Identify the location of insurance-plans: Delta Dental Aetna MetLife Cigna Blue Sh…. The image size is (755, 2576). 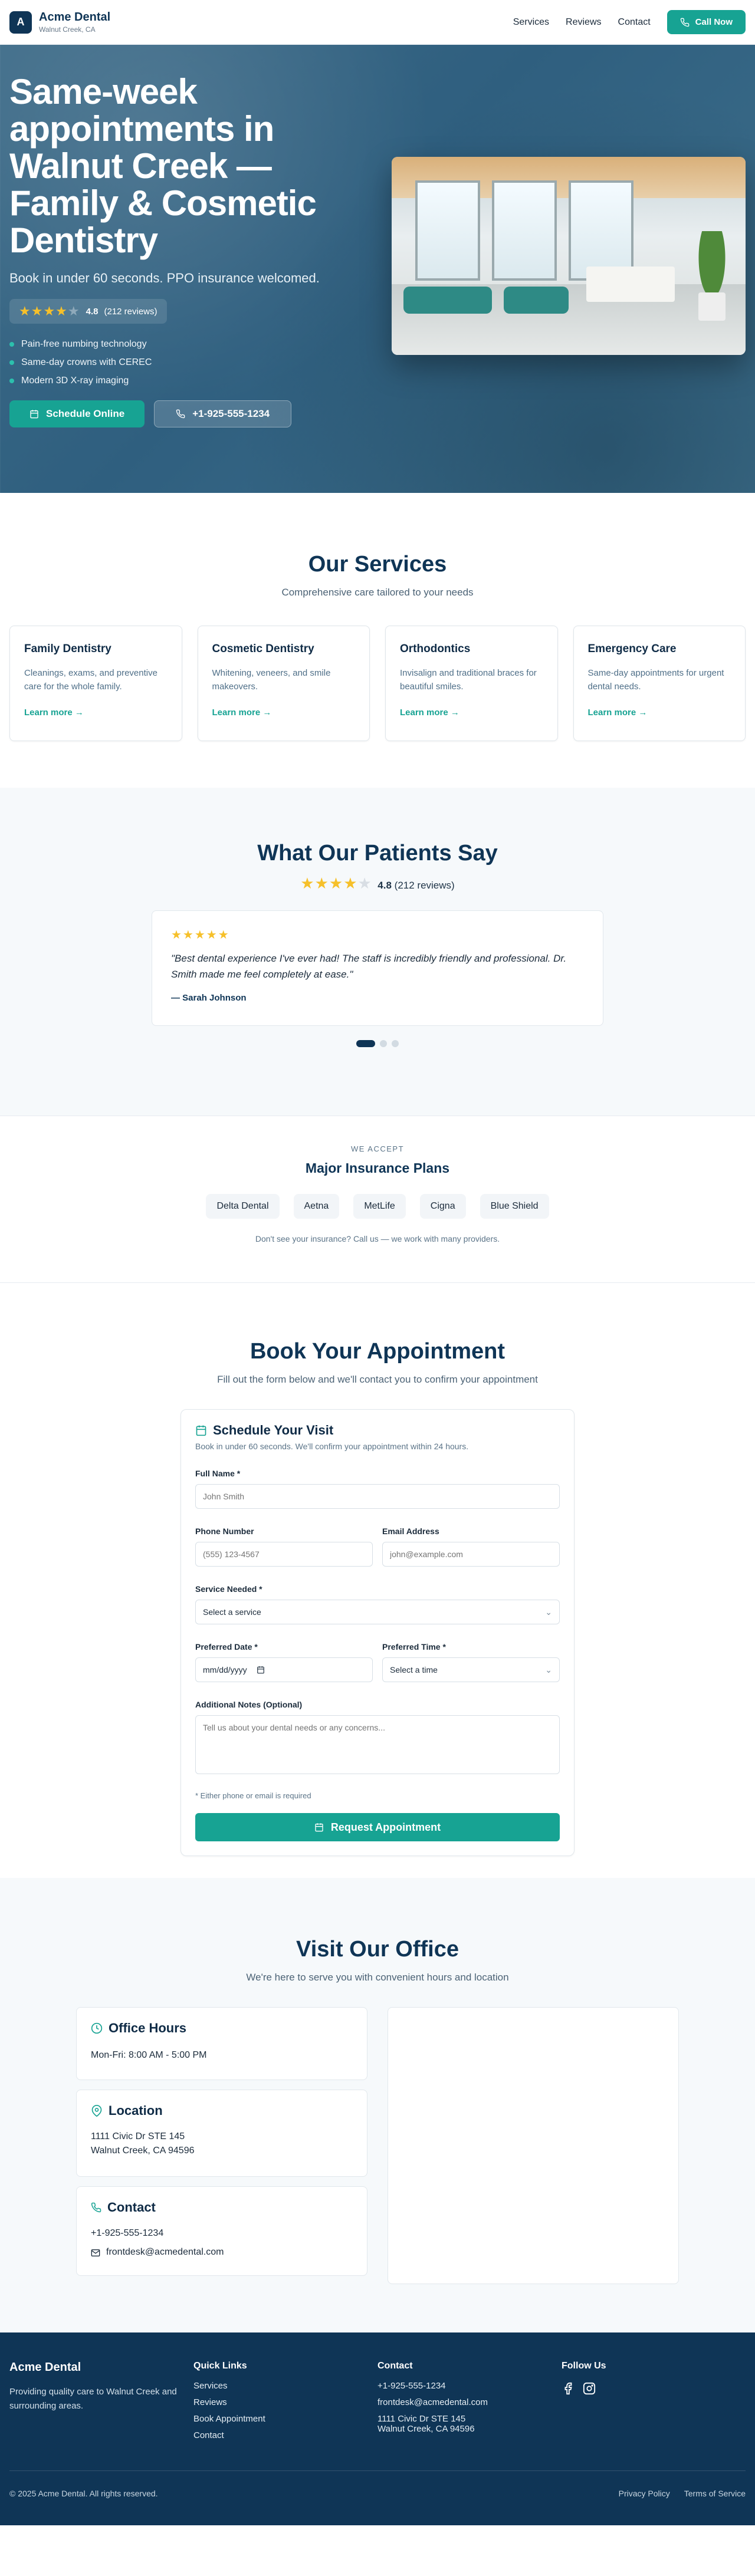
(377, 1206).